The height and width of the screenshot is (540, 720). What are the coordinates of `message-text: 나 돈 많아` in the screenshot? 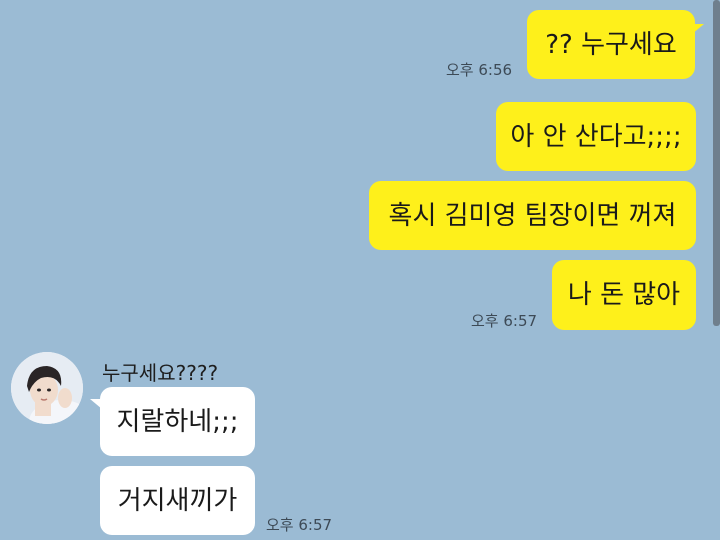 It's located at (624, 295).